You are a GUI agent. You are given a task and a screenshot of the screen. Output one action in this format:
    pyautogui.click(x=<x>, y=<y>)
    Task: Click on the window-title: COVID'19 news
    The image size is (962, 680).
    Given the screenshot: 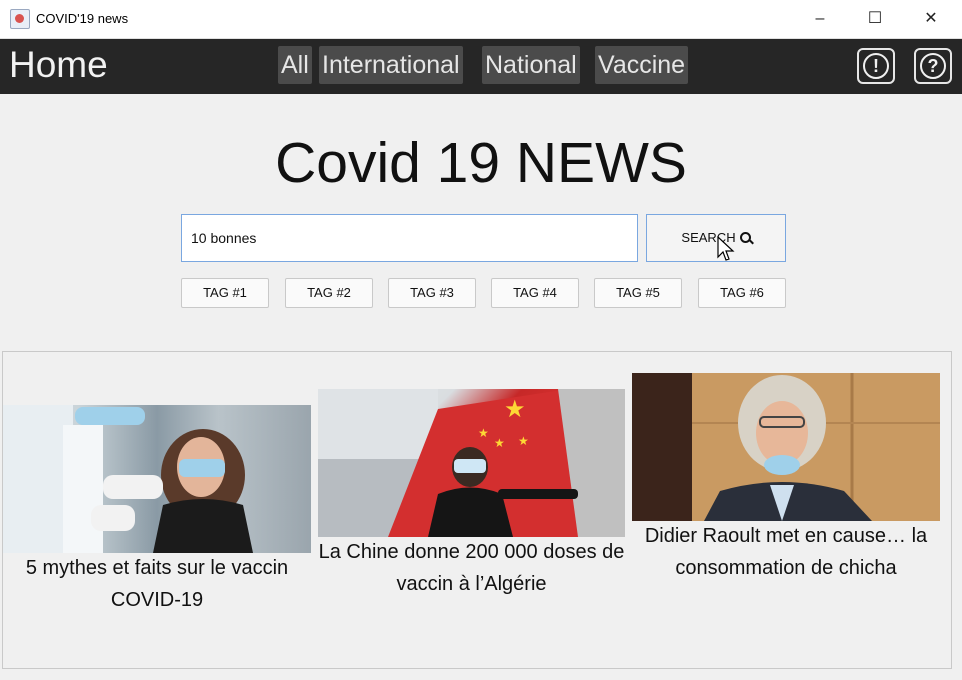 What is the action you would take?
    pyautogui.click(x=82, y=18)
    